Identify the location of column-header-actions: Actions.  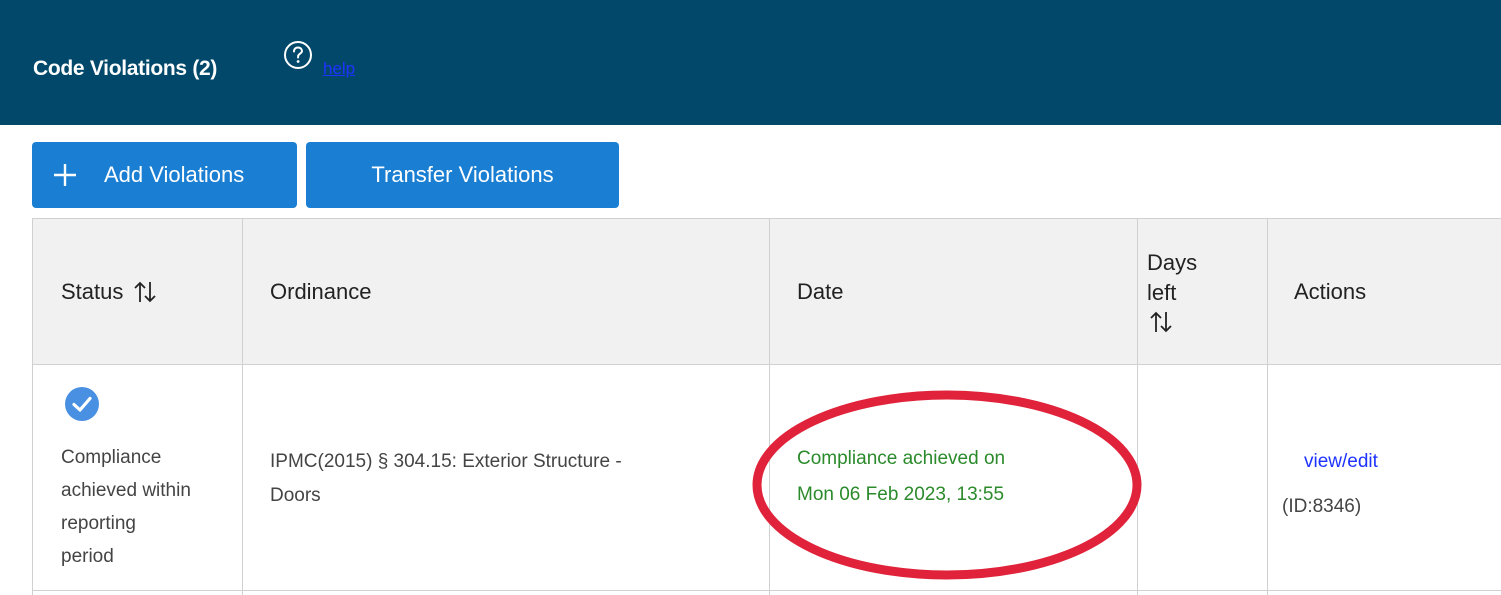
(1330, 291).